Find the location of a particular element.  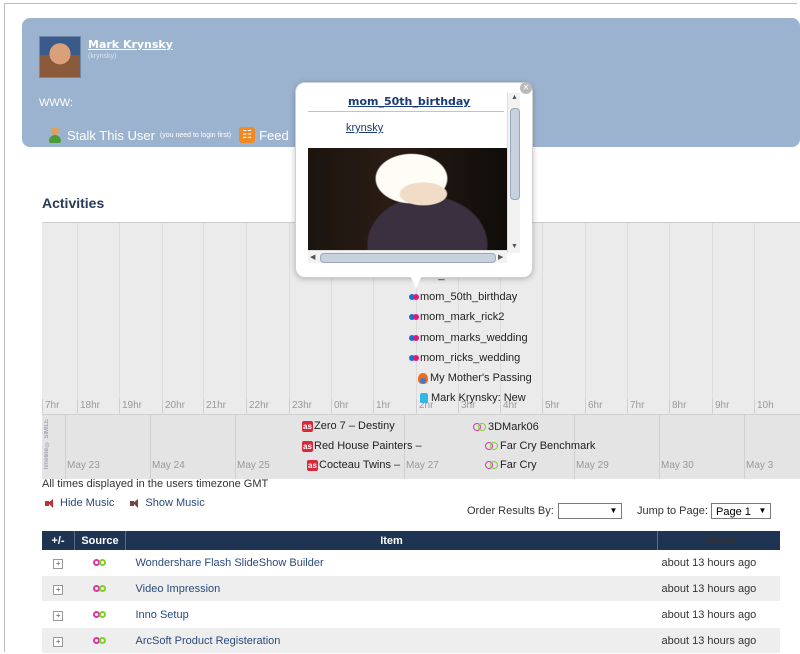

event-label: Cocteau Twins – is located at coordinates (359, 465).